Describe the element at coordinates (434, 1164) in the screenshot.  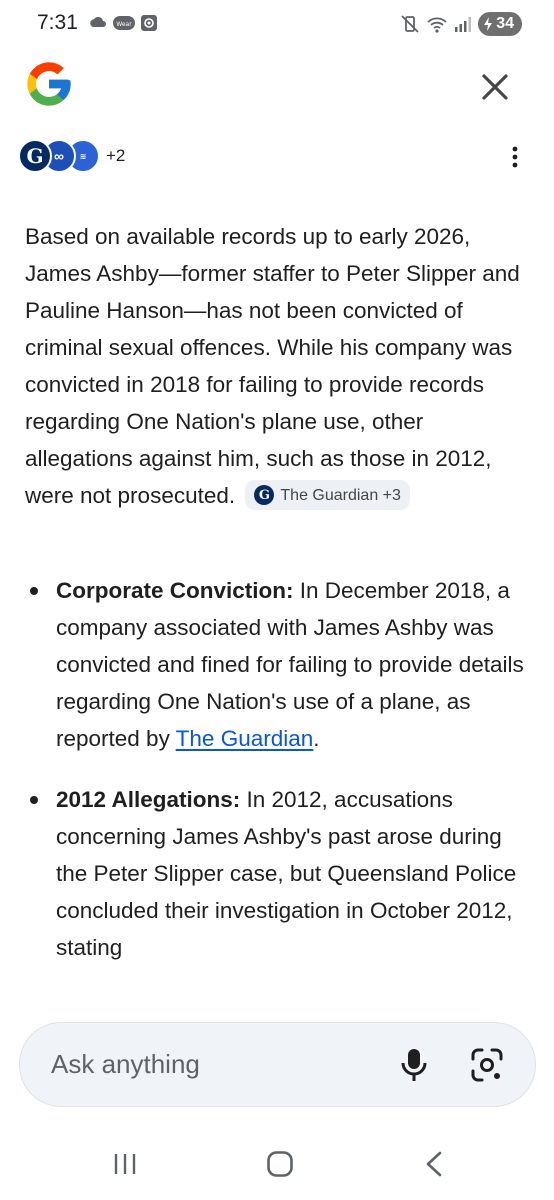
I see `back-icon` at that location.